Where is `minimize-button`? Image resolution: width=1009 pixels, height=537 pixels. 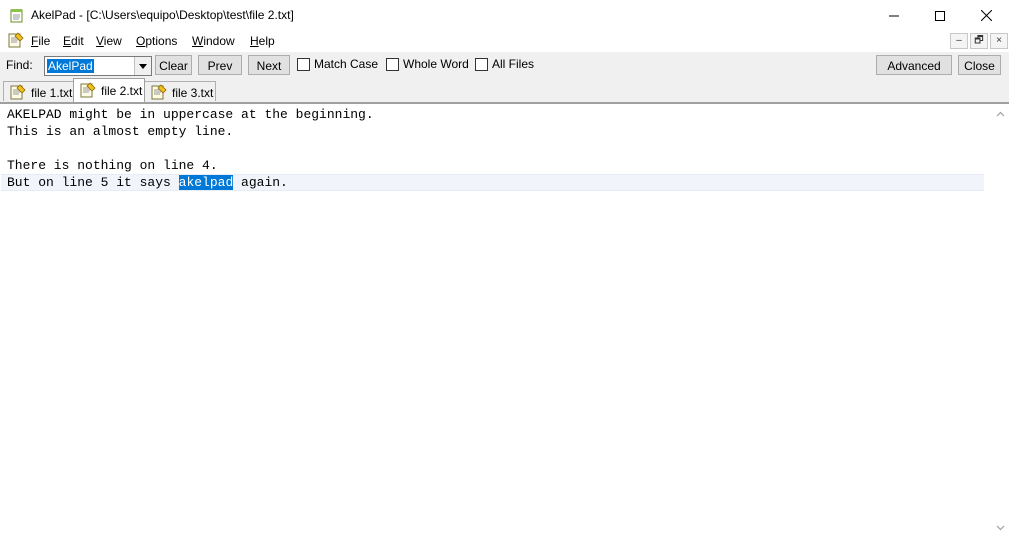
minimize-button is located at coordinates (894, 15).